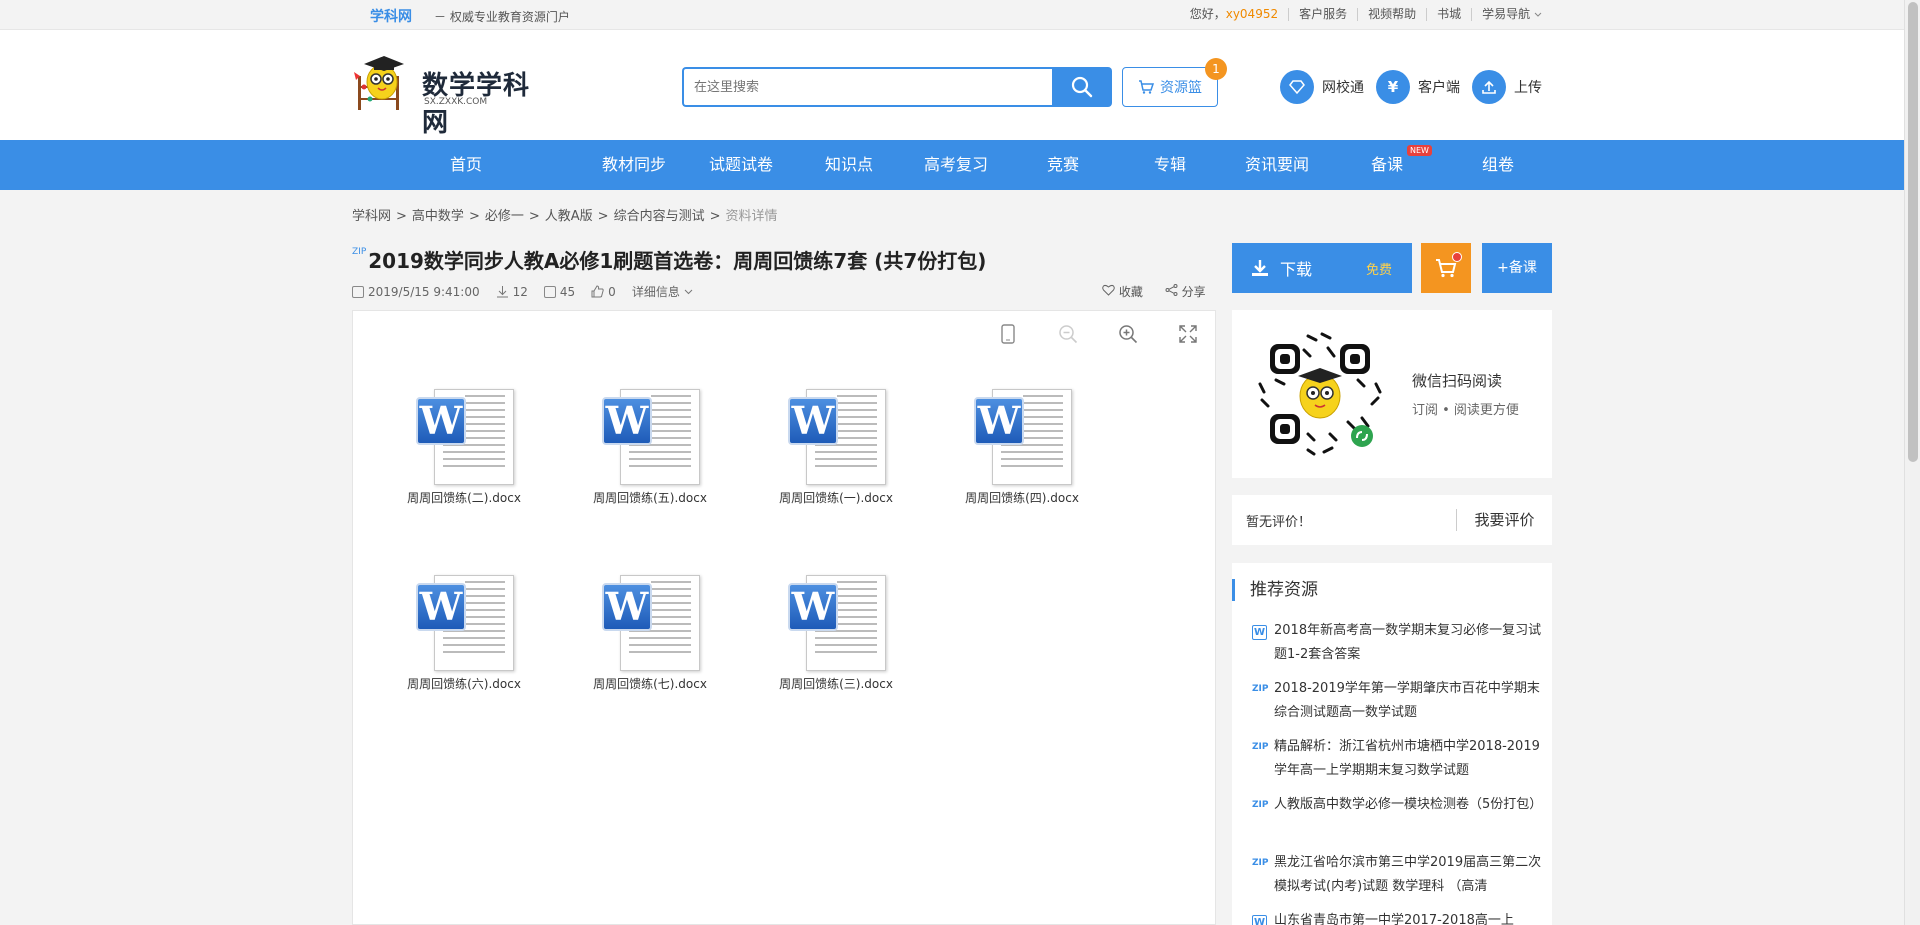 The image size is (1920, 925). I want to click on breadcrumb-link: 人教A版, so click(569, 216).